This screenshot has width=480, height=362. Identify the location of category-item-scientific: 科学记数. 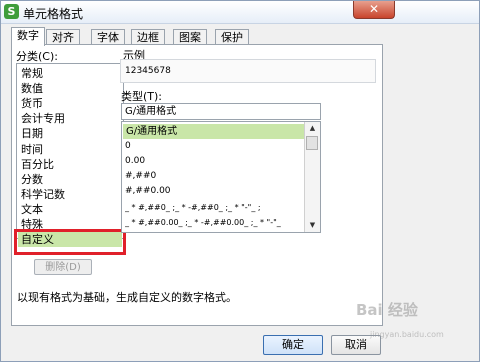
(43, 194).